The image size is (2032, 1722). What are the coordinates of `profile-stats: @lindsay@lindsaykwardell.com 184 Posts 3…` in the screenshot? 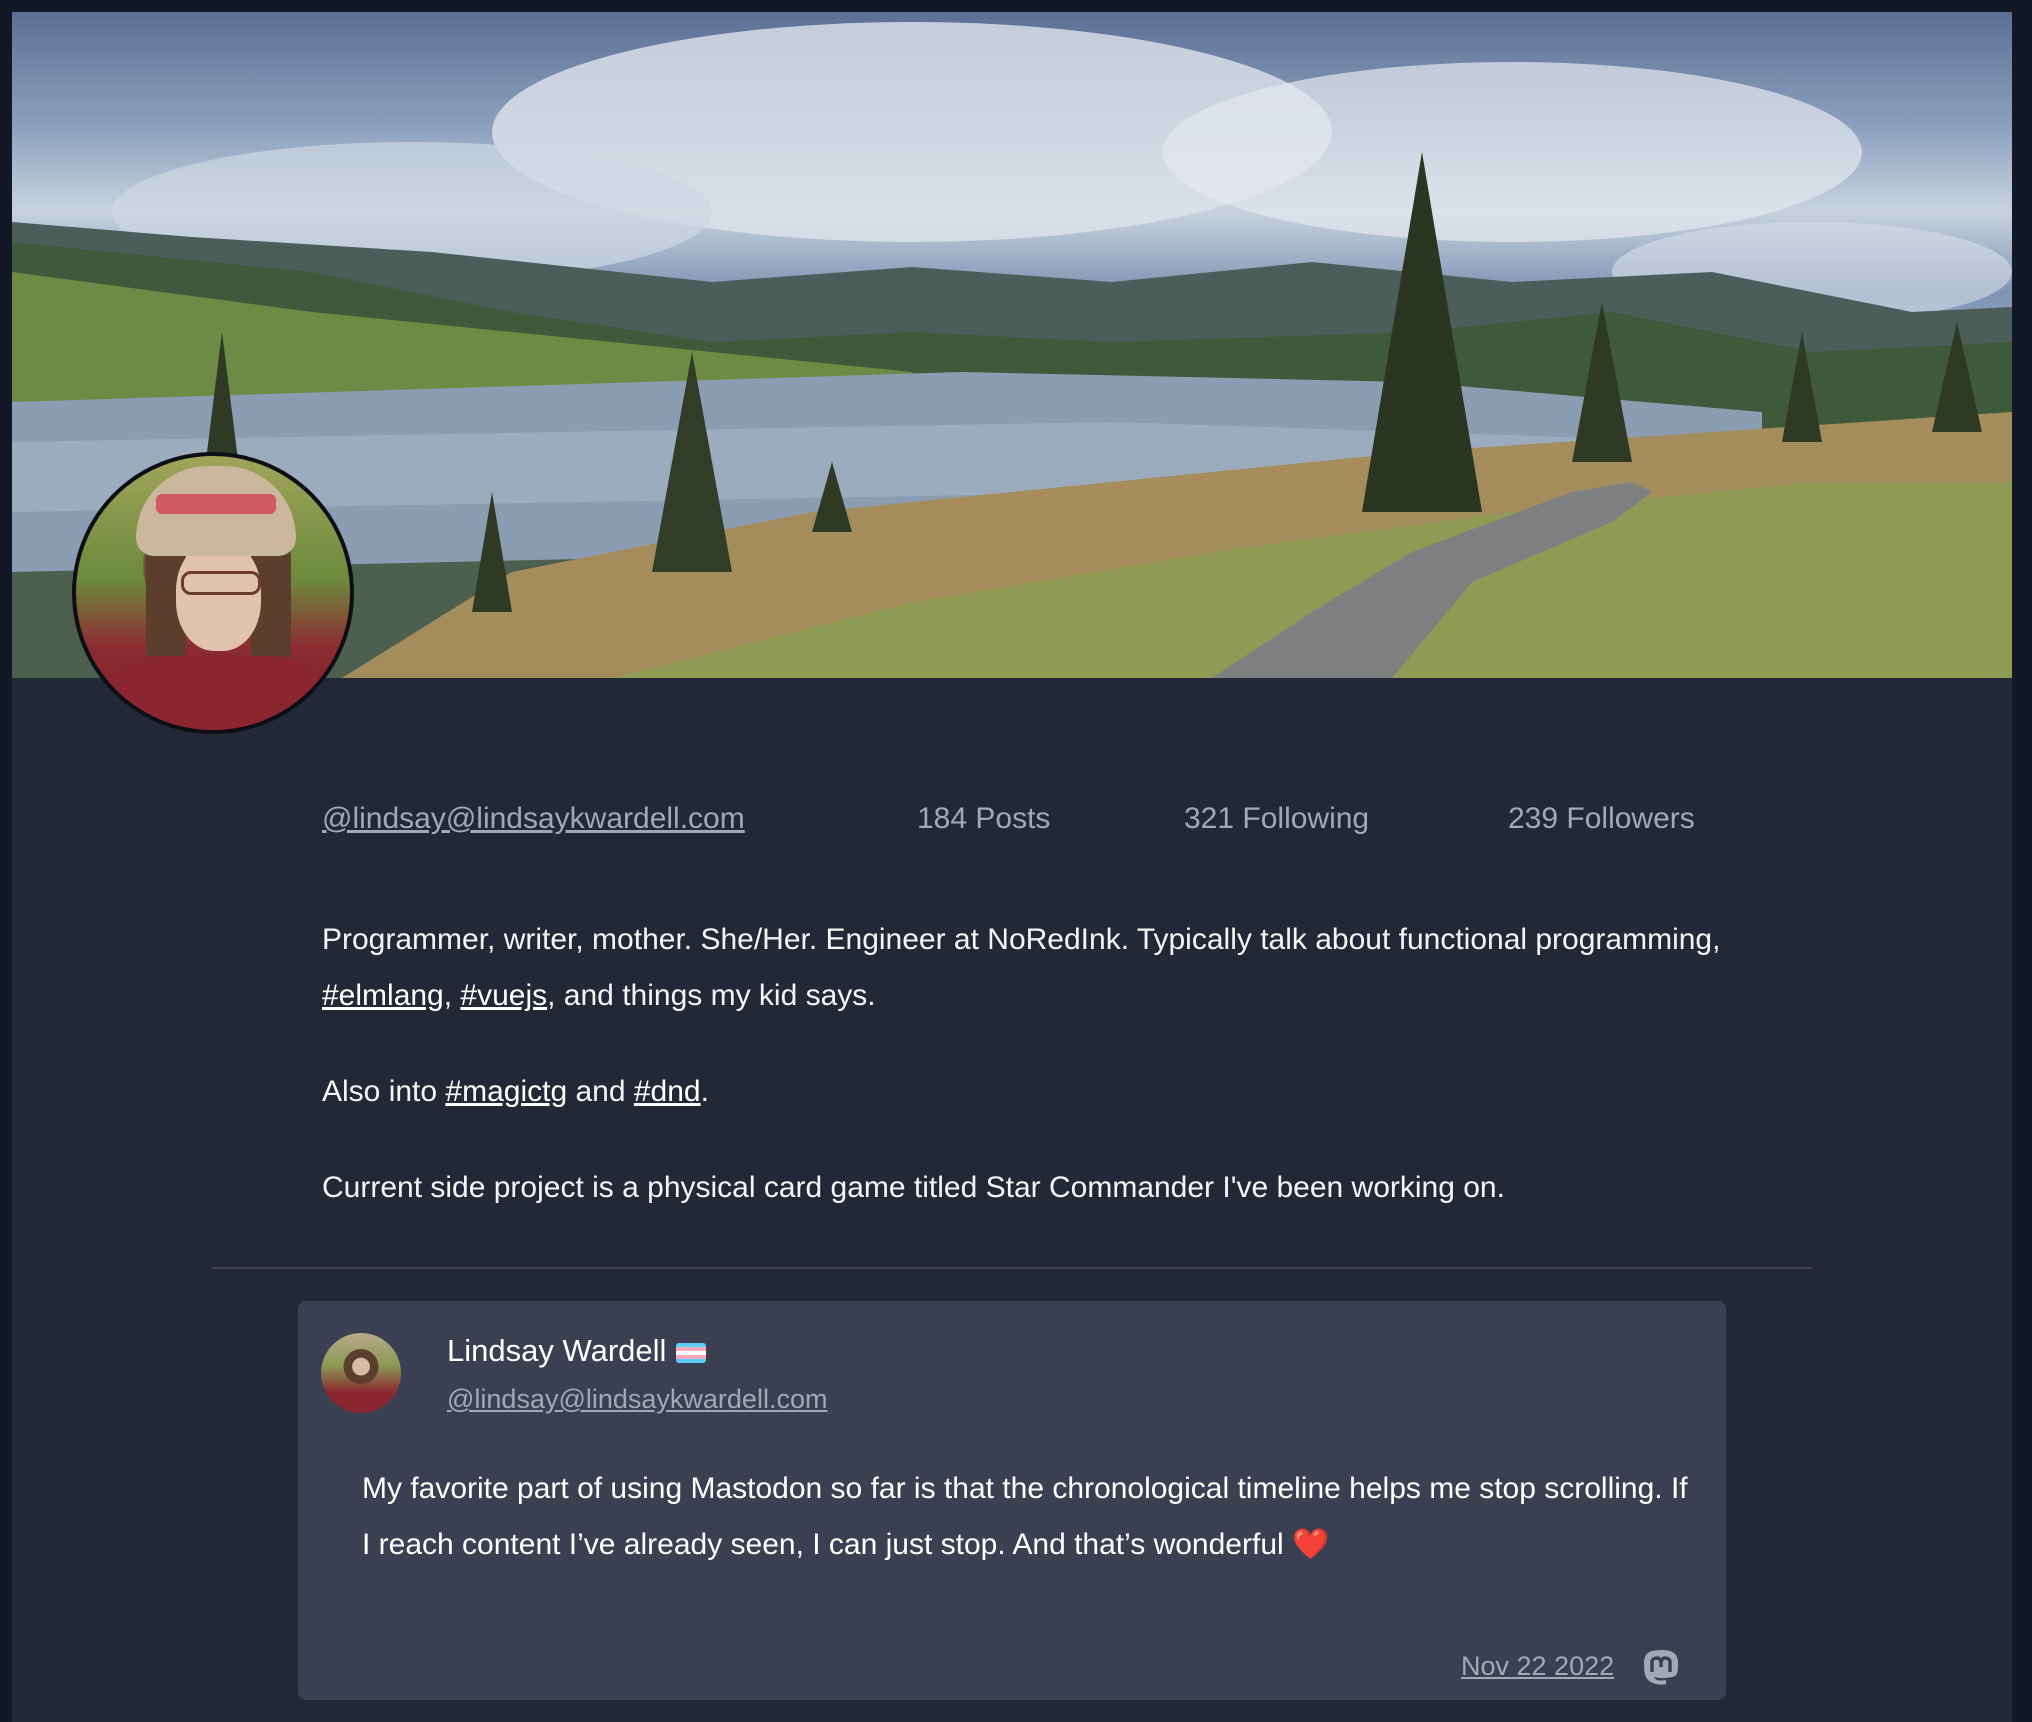 It's located at (1012, 827).